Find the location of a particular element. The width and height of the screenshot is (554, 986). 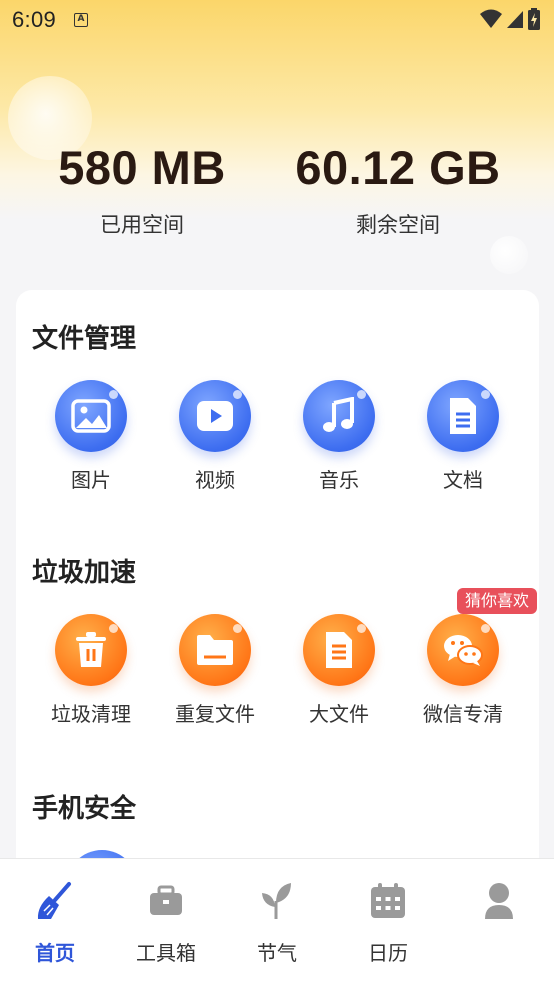

tab-solar-terms: 节气 is located at coordinates (277, 922).